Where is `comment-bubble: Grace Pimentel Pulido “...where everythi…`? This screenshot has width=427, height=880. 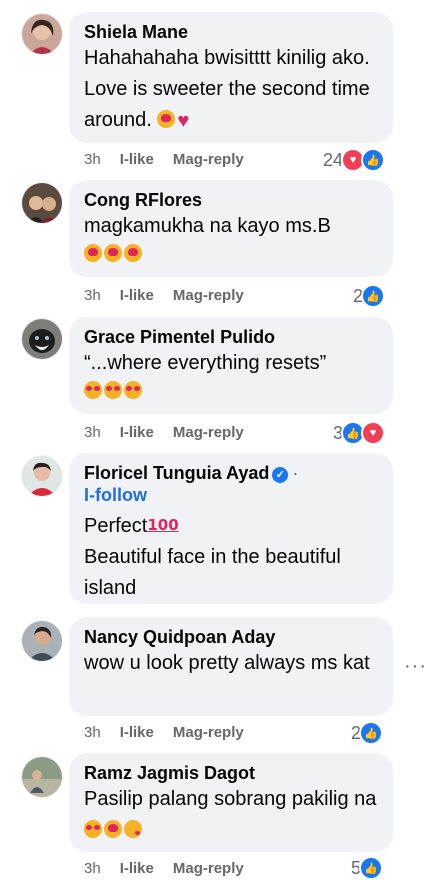
comment-bubble: Grace Pimentel Pulido “...where everythi… is located at coordinates (231, 365).